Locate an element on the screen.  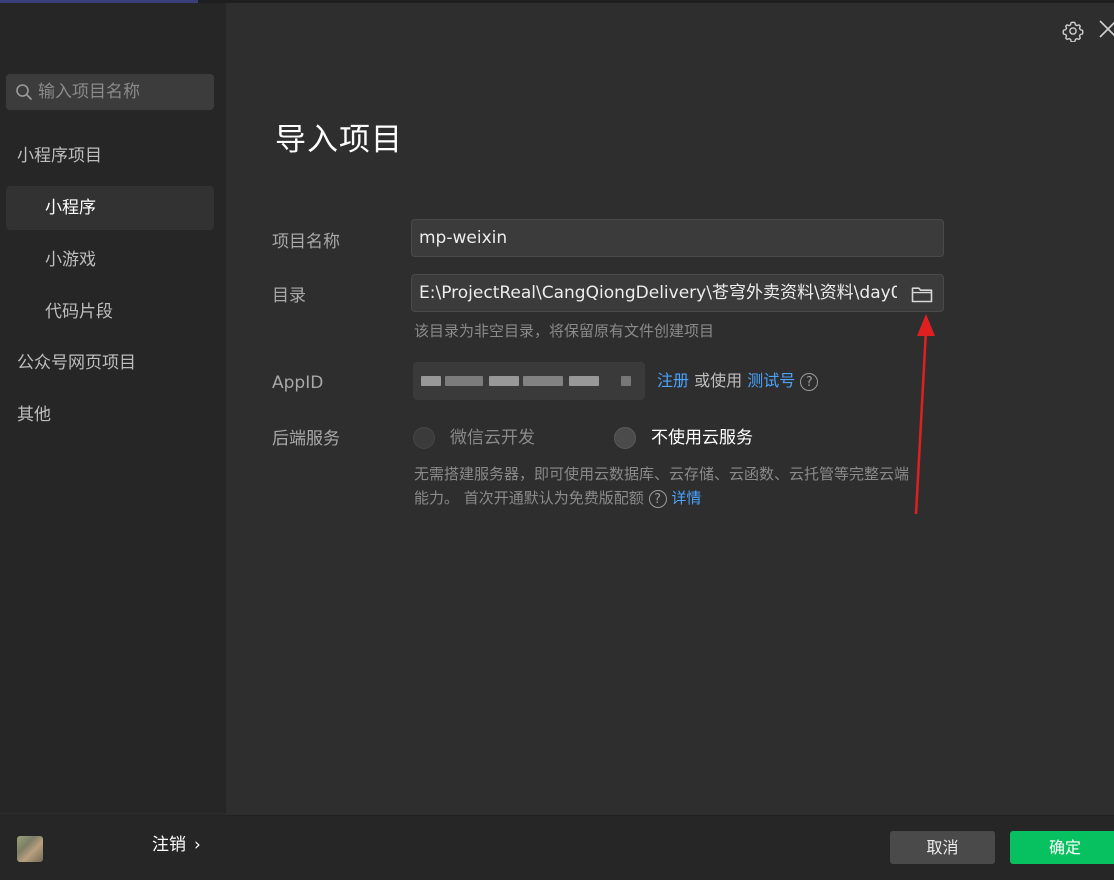
sidebar-divider is located at coordinates (113, 813).